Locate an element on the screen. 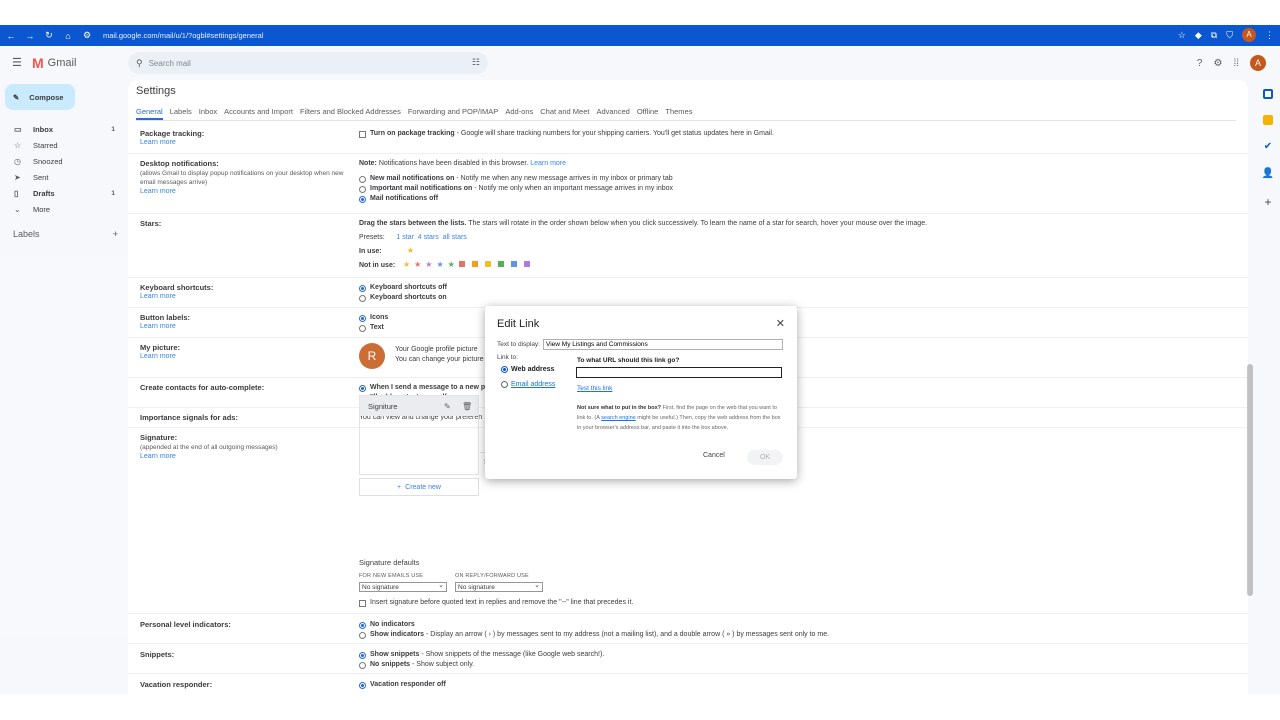  site-info-icon: ⚙ is located at coordinates (87, 35).